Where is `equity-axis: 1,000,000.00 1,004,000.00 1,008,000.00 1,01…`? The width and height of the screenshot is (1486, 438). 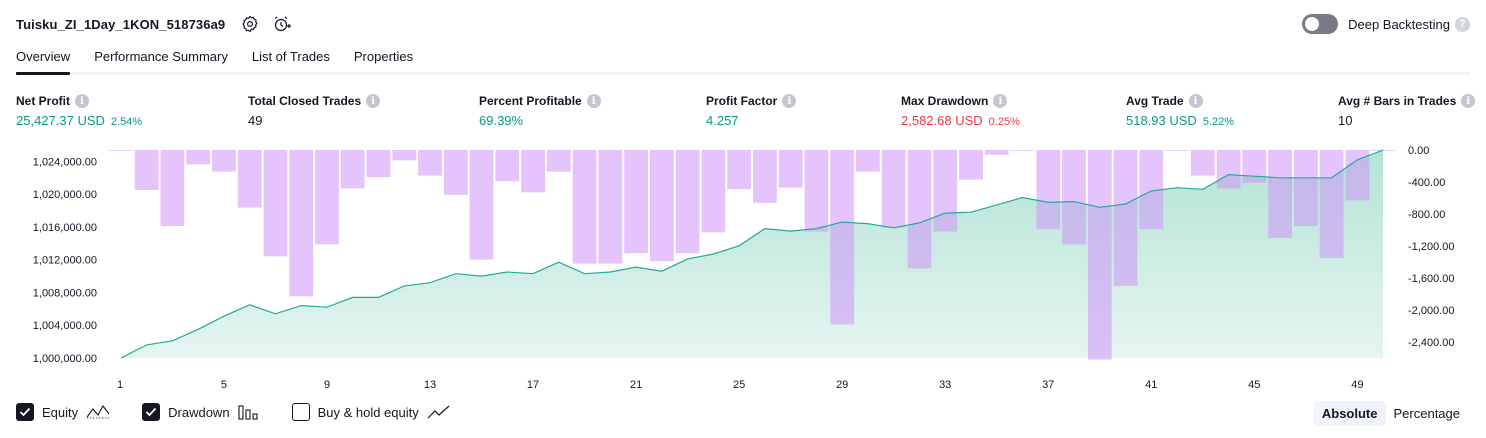 equity-axis: 1,000,000.00 1,004,000.00 1,008,000.00 1,01… is located at coordinates (65, 261).